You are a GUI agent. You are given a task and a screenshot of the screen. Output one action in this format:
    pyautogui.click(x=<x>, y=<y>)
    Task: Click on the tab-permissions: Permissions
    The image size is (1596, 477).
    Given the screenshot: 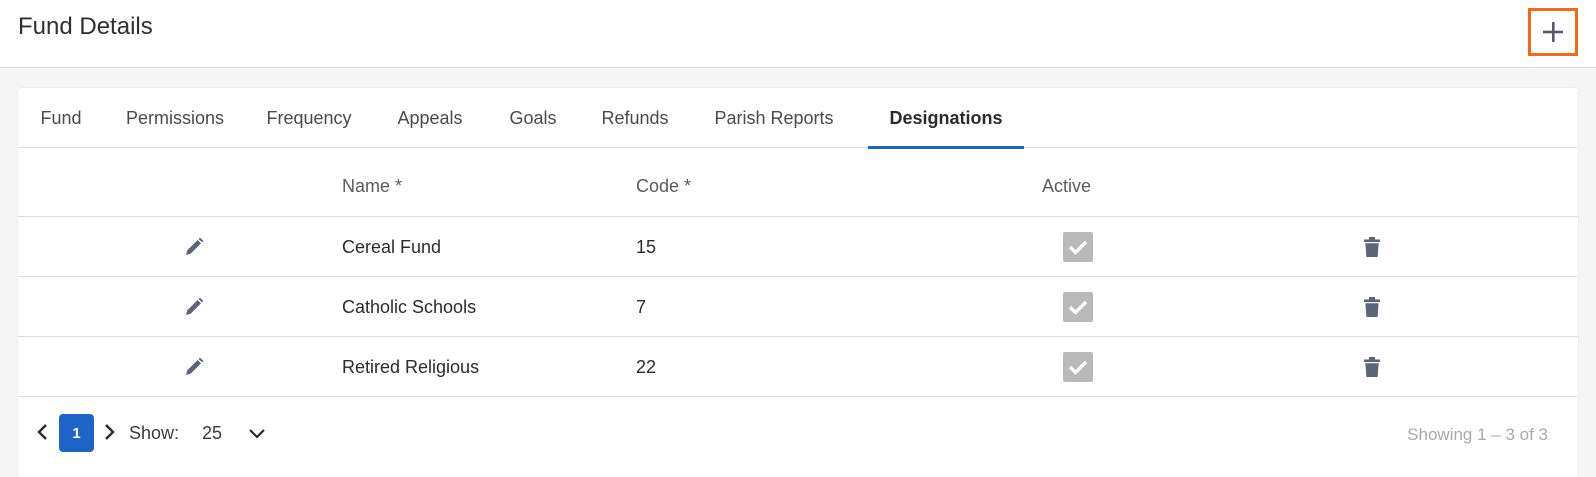 What is the action you would take?
    pyautogui.click(x=175, y=118)
    